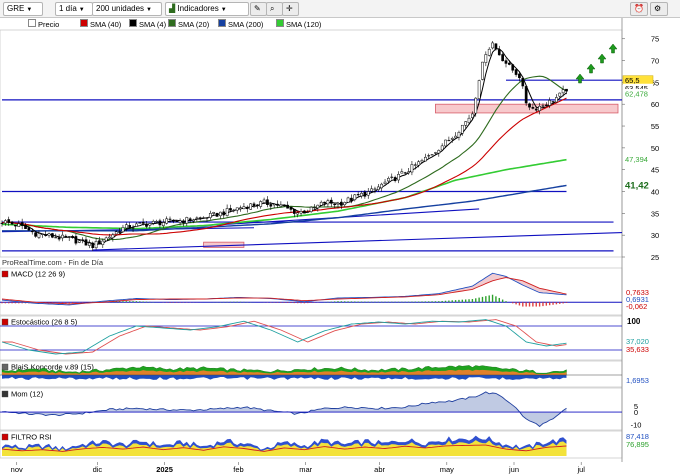 Image resolution: width=680 pixels, height=474 pixels. I want to click on y-tick-label: 35, so click(655, 213).